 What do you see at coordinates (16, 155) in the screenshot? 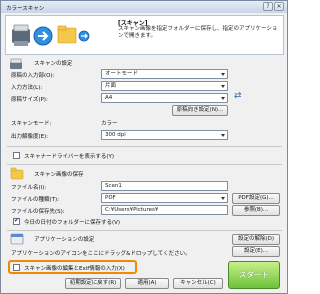
I see `show-driver-checkbox` at bounding box center [16, 155].